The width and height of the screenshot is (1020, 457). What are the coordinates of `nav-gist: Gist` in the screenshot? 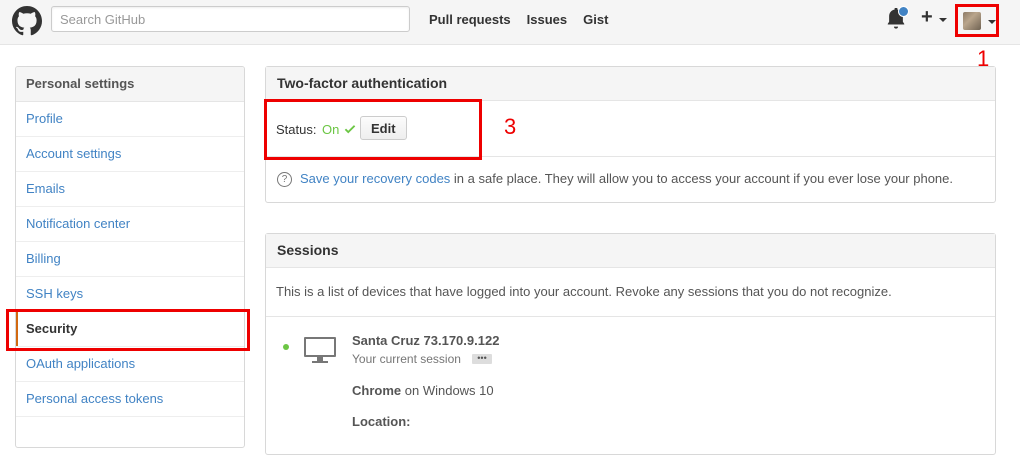 It's located at (595, 19).